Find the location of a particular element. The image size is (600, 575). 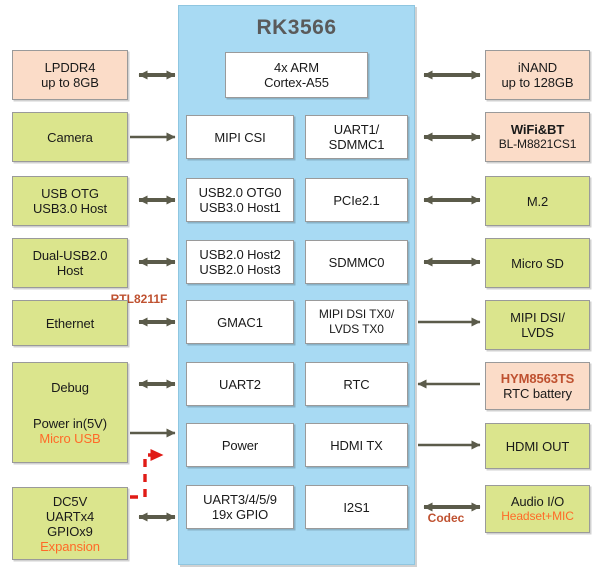

soc-block-hdmi-tx: HDMI TX is located at coordinates (356, 445).